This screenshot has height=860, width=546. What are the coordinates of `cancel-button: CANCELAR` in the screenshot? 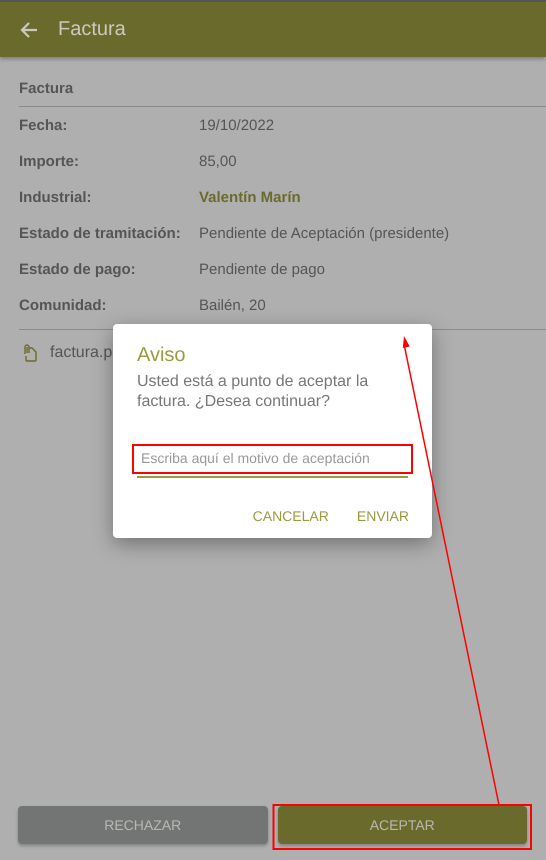 It's located at (291, 516).